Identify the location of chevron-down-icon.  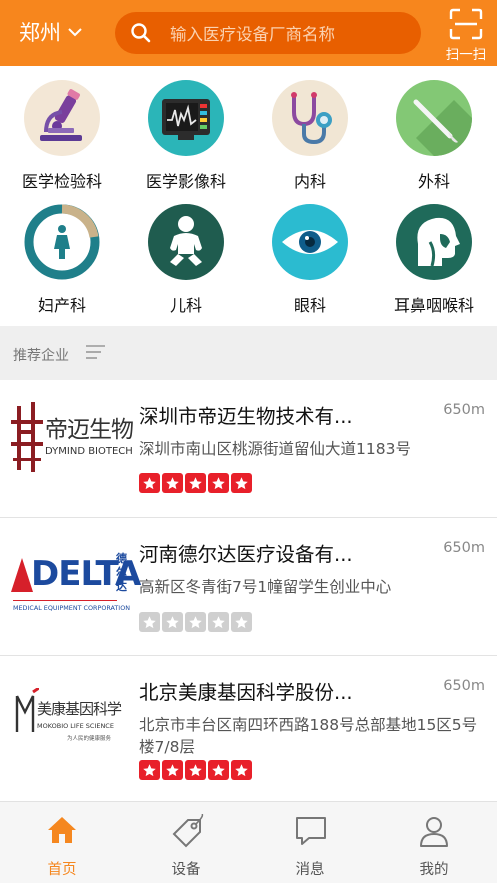
(75, 32).